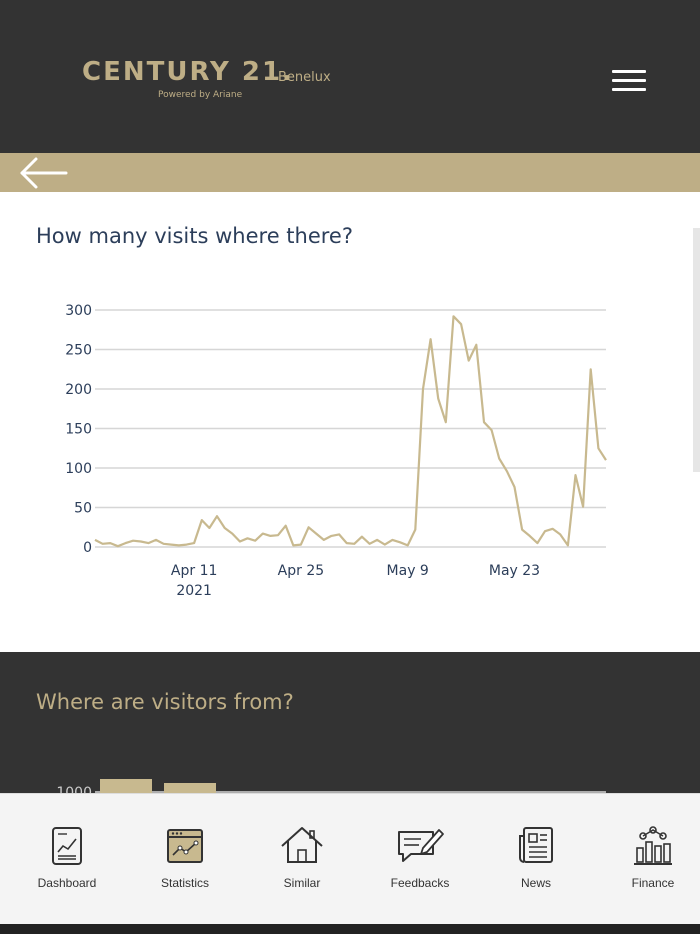 Image resolution: width=700 pixels, height=934 pixels. Describe the element at coordinates (188, 72) in the screenshot. I see `century21-logo: CENTURY 21.` at that location.